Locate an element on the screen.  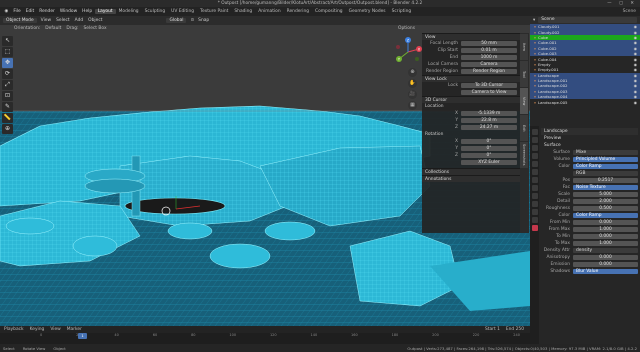
end-frame-field: End 250 is located at coordinates (515, 329).